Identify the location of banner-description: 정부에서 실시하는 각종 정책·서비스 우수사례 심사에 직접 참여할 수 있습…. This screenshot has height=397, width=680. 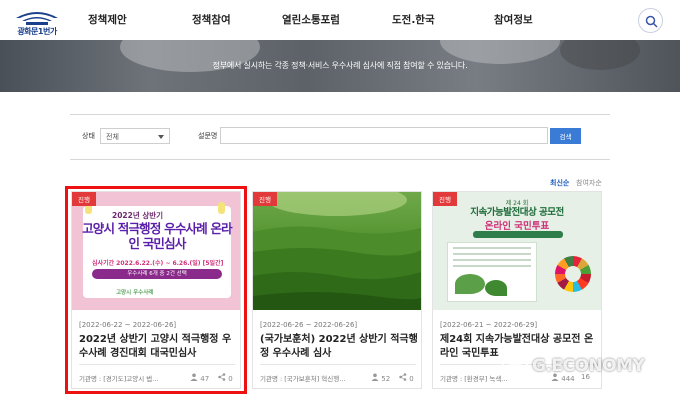
(340, 65).